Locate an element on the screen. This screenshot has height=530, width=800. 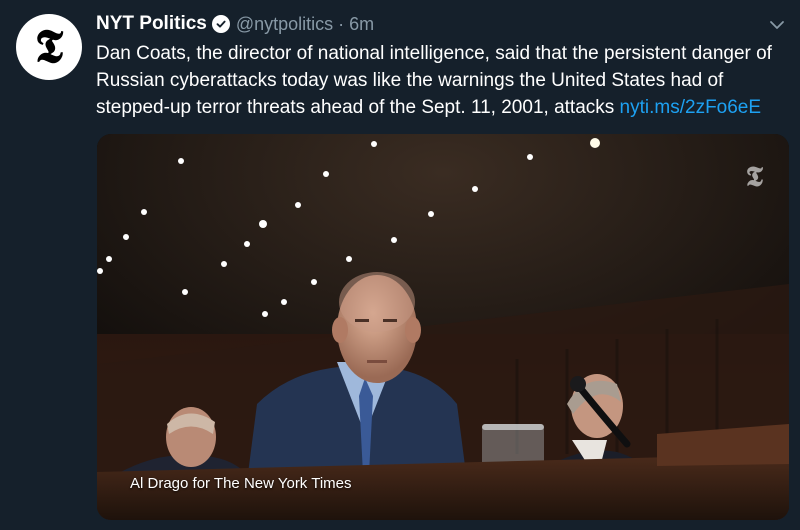
timestamp: 6m is located at coordinates (361, 24).